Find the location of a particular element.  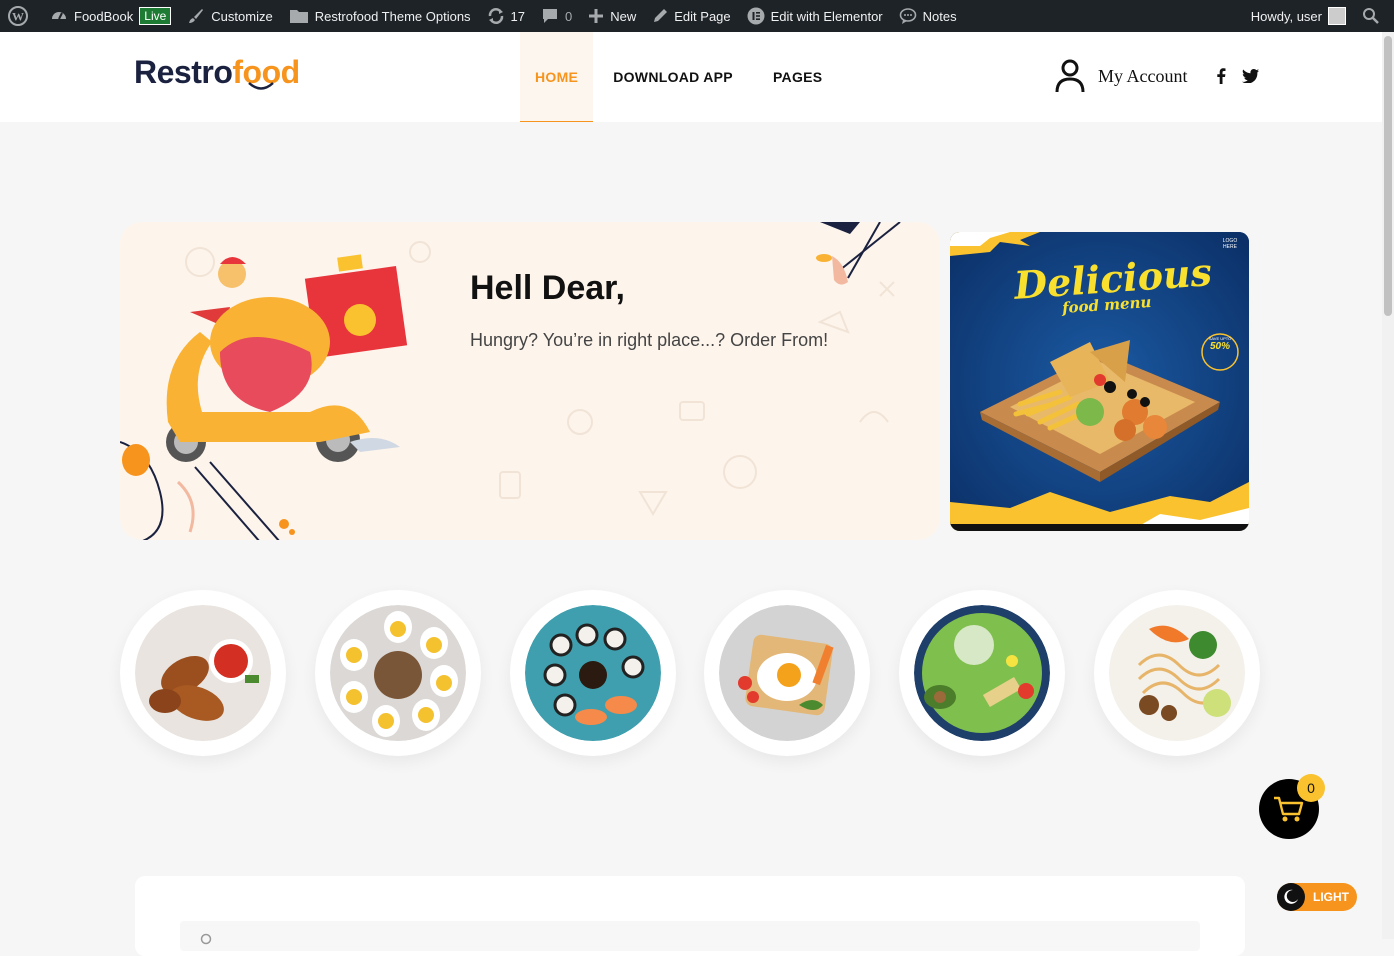

wordpress-icon: W is located at coordinates (18, 16).